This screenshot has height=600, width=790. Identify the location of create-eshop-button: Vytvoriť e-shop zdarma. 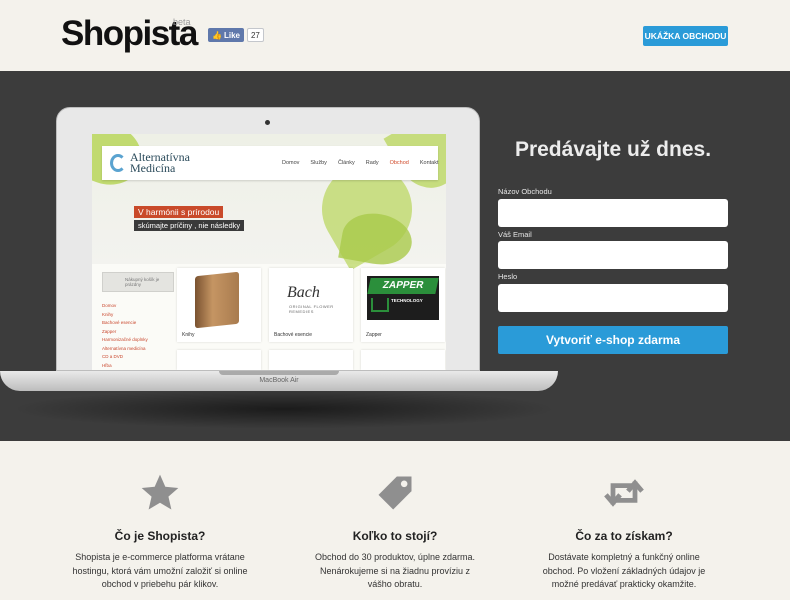
(613, 340).